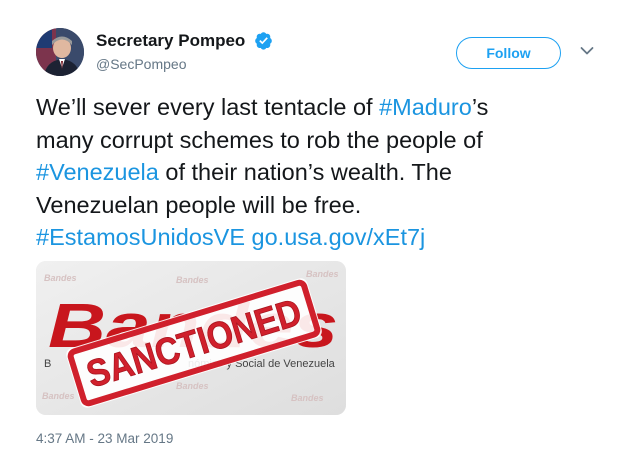 The width and height of the screenshot is (630, 457). What do you see at coordinates (97, 172) in the screenshot?
I see `hashtag-venezuela: #Venezuela` at bounding box center [97, 172].